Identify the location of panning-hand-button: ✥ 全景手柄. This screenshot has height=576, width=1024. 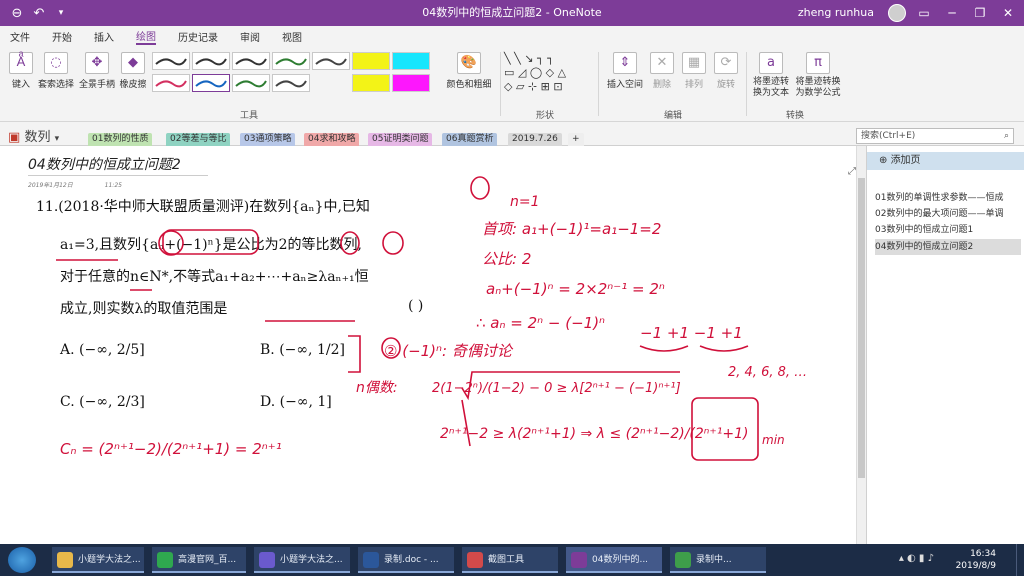
(97, 71).